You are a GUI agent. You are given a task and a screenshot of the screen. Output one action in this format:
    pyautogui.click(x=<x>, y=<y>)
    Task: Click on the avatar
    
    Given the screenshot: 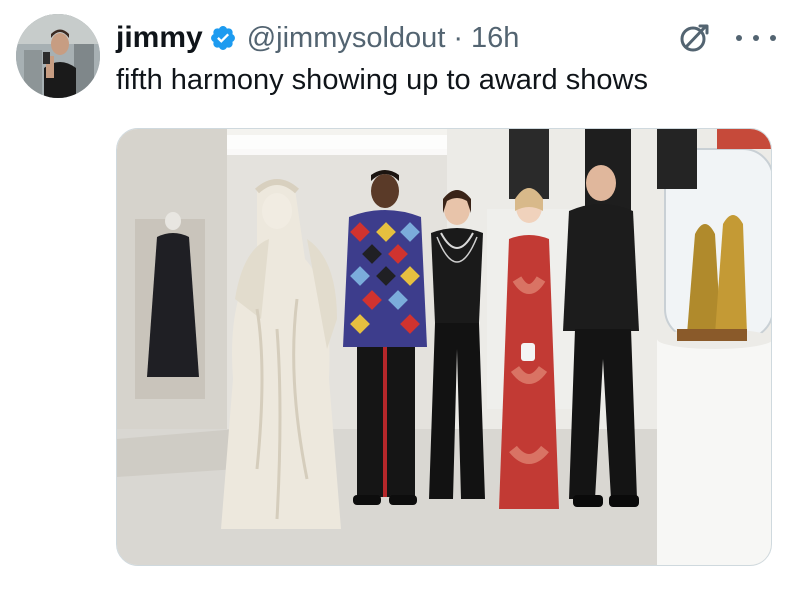 What is the action you would take?
    pyautogui.click(x=58, y=56)
    